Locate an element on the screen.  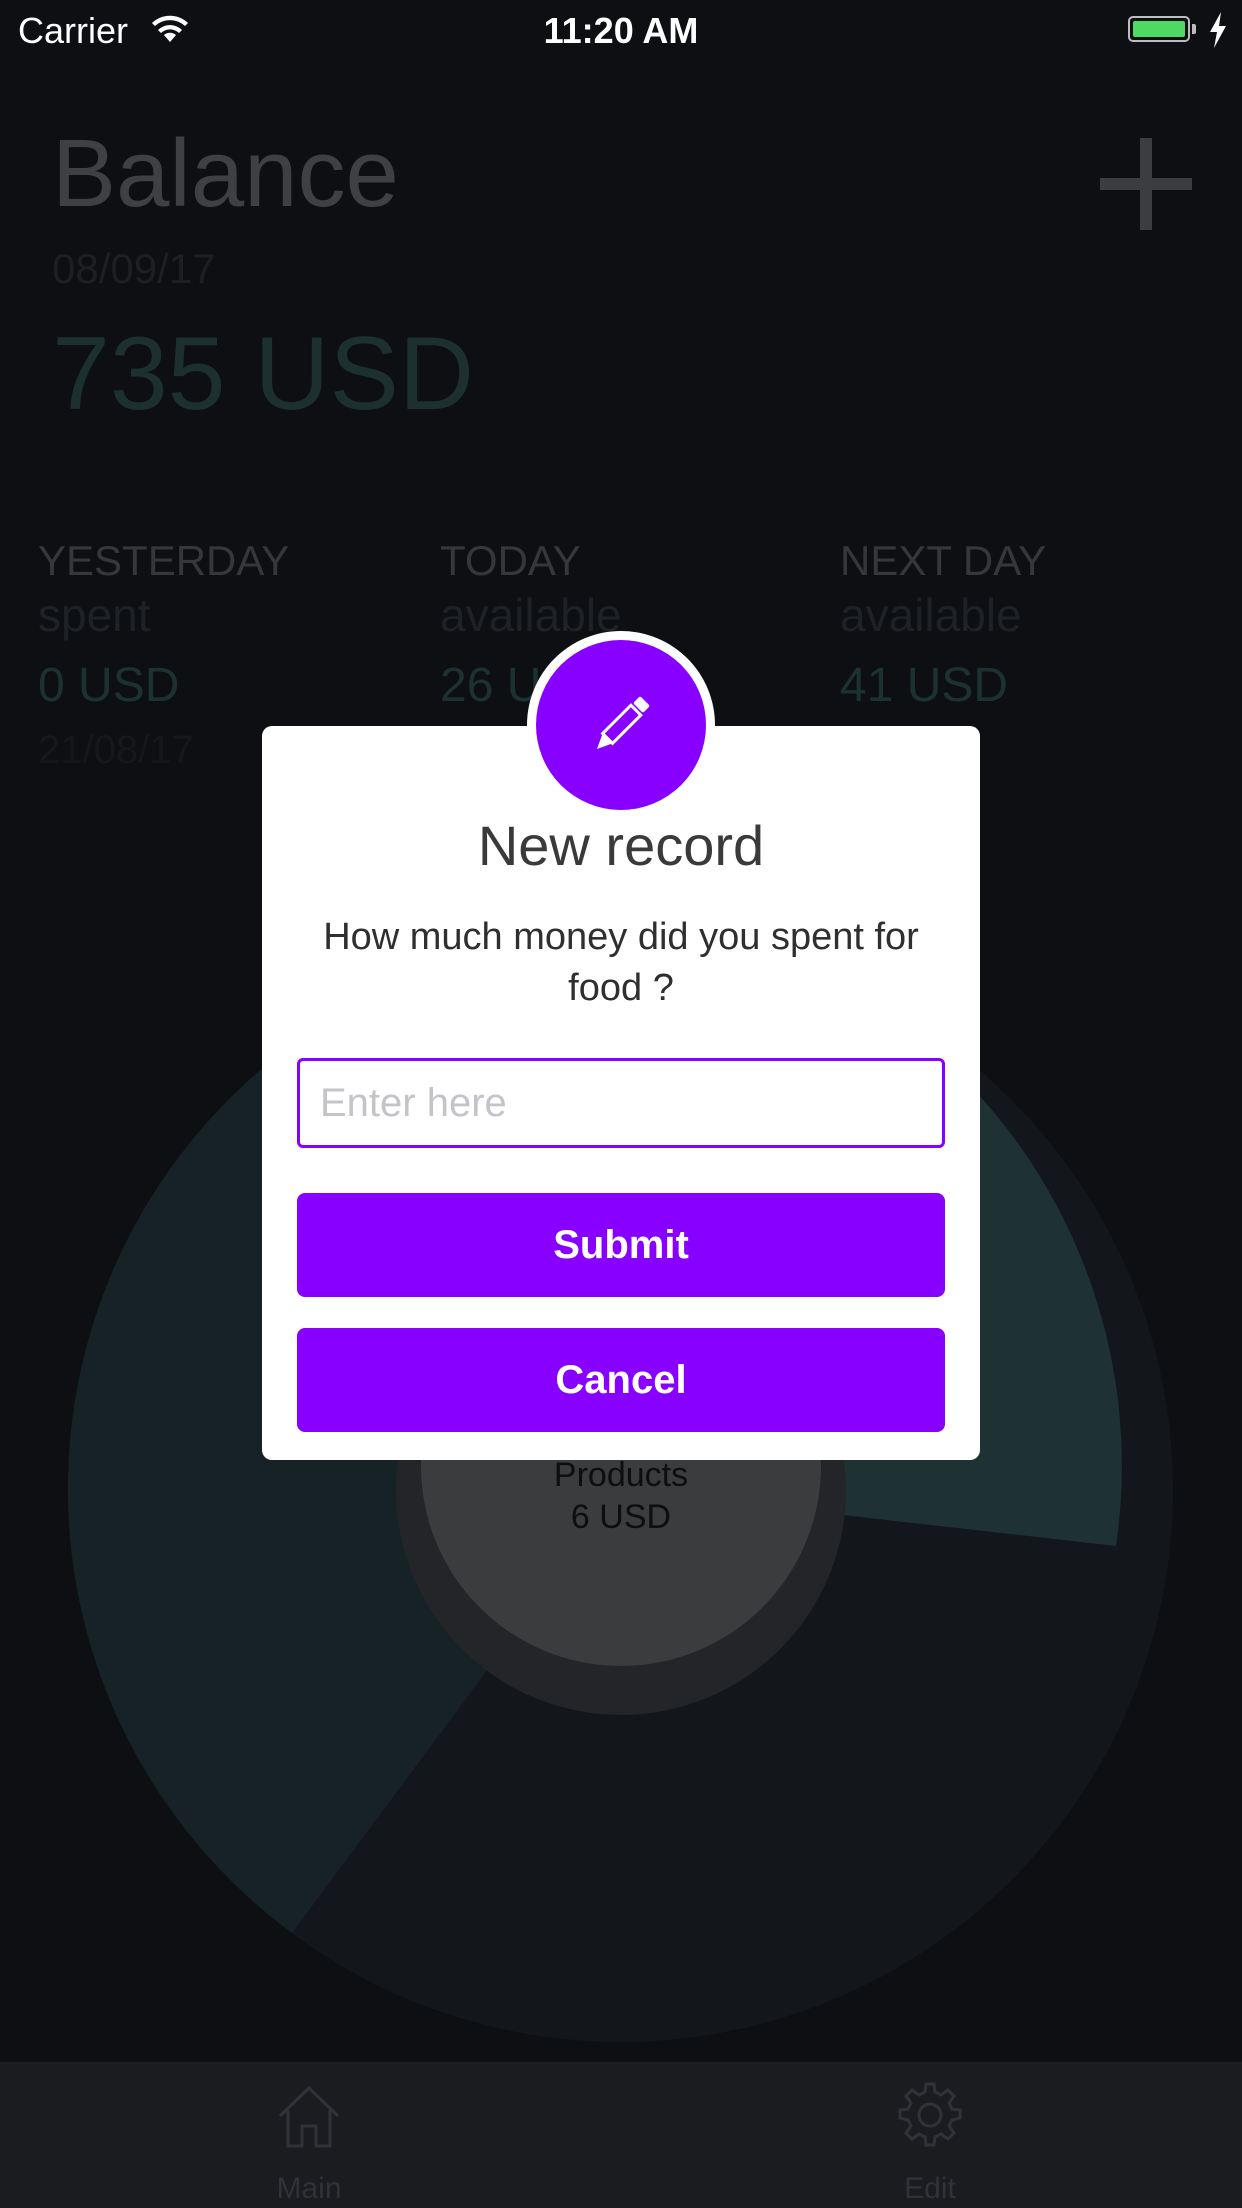
pencil-icon is located at coordinates (623, 723).